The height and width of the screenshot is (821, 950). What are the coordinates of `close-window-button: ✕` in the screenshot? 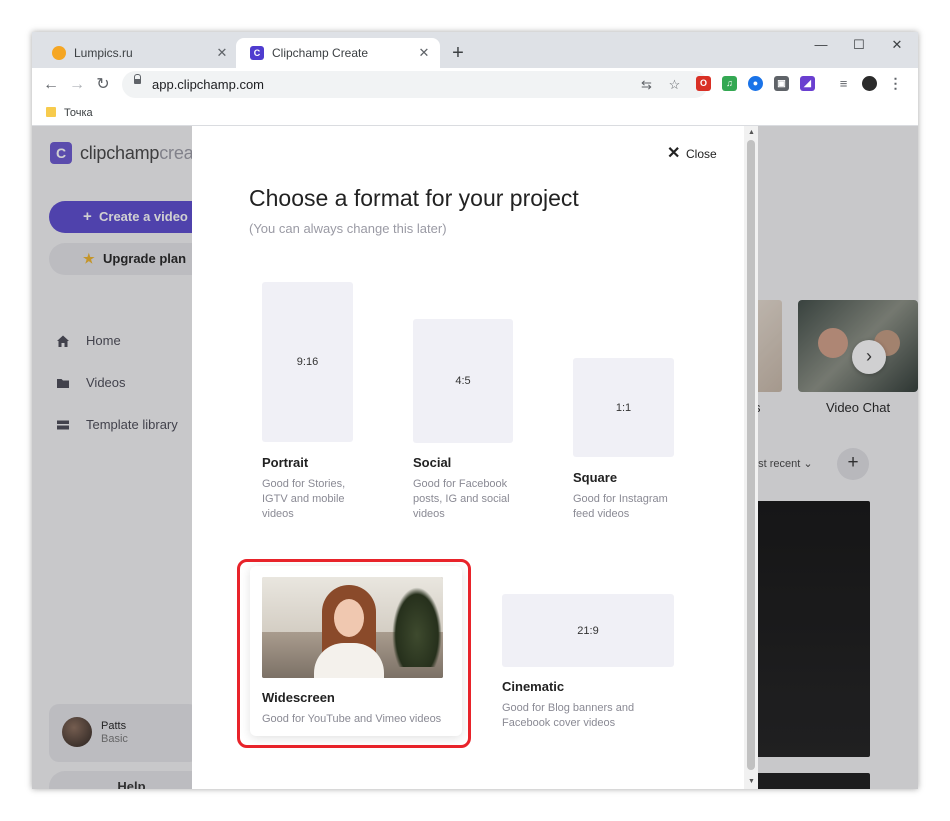 It's located at (897, 45).